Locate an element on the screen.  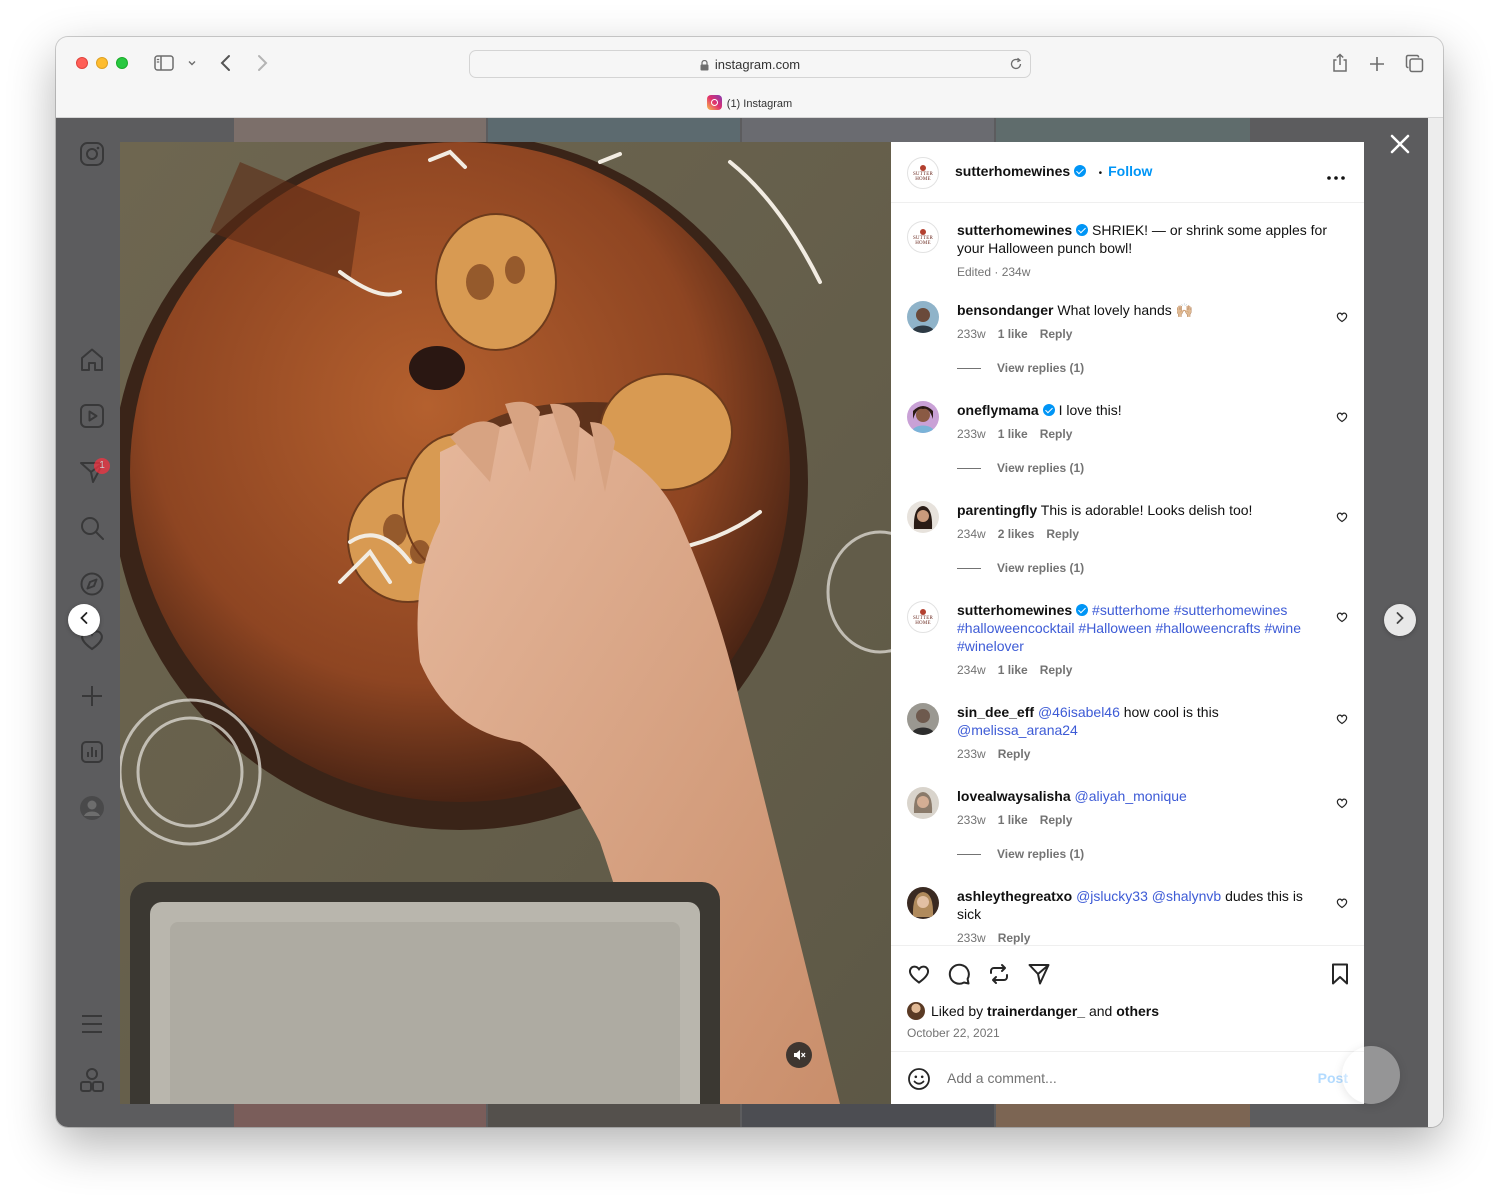
home-icon is located at coordinates (92, 360).